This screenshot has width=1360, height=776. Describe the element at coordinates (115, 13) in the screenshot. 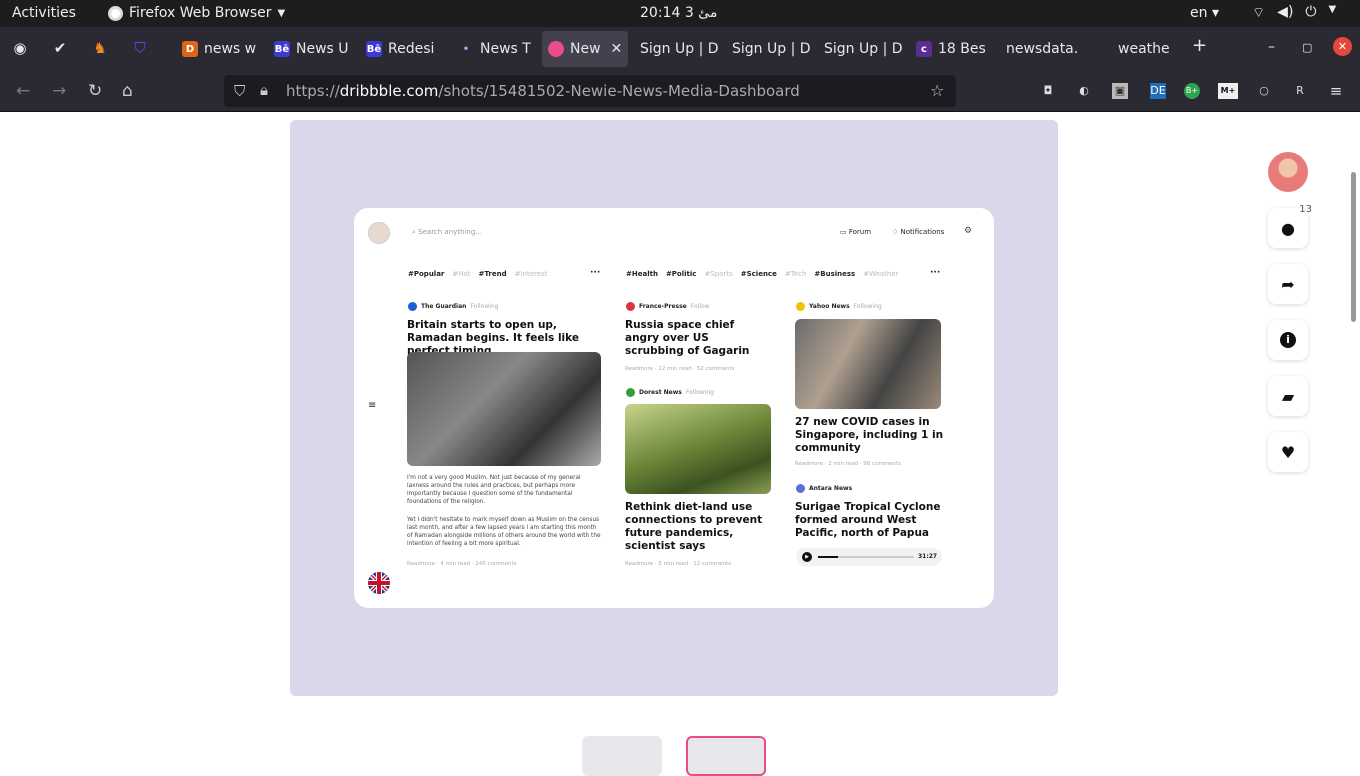

I see `firefox-icon` at that location.